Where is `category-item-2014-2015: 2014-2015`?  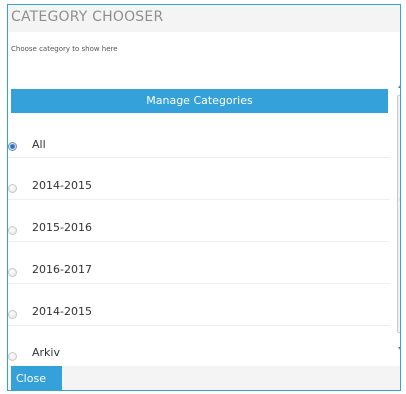
category-item-2014-2015: 2014-2015 is located at coordinates (199, 179).